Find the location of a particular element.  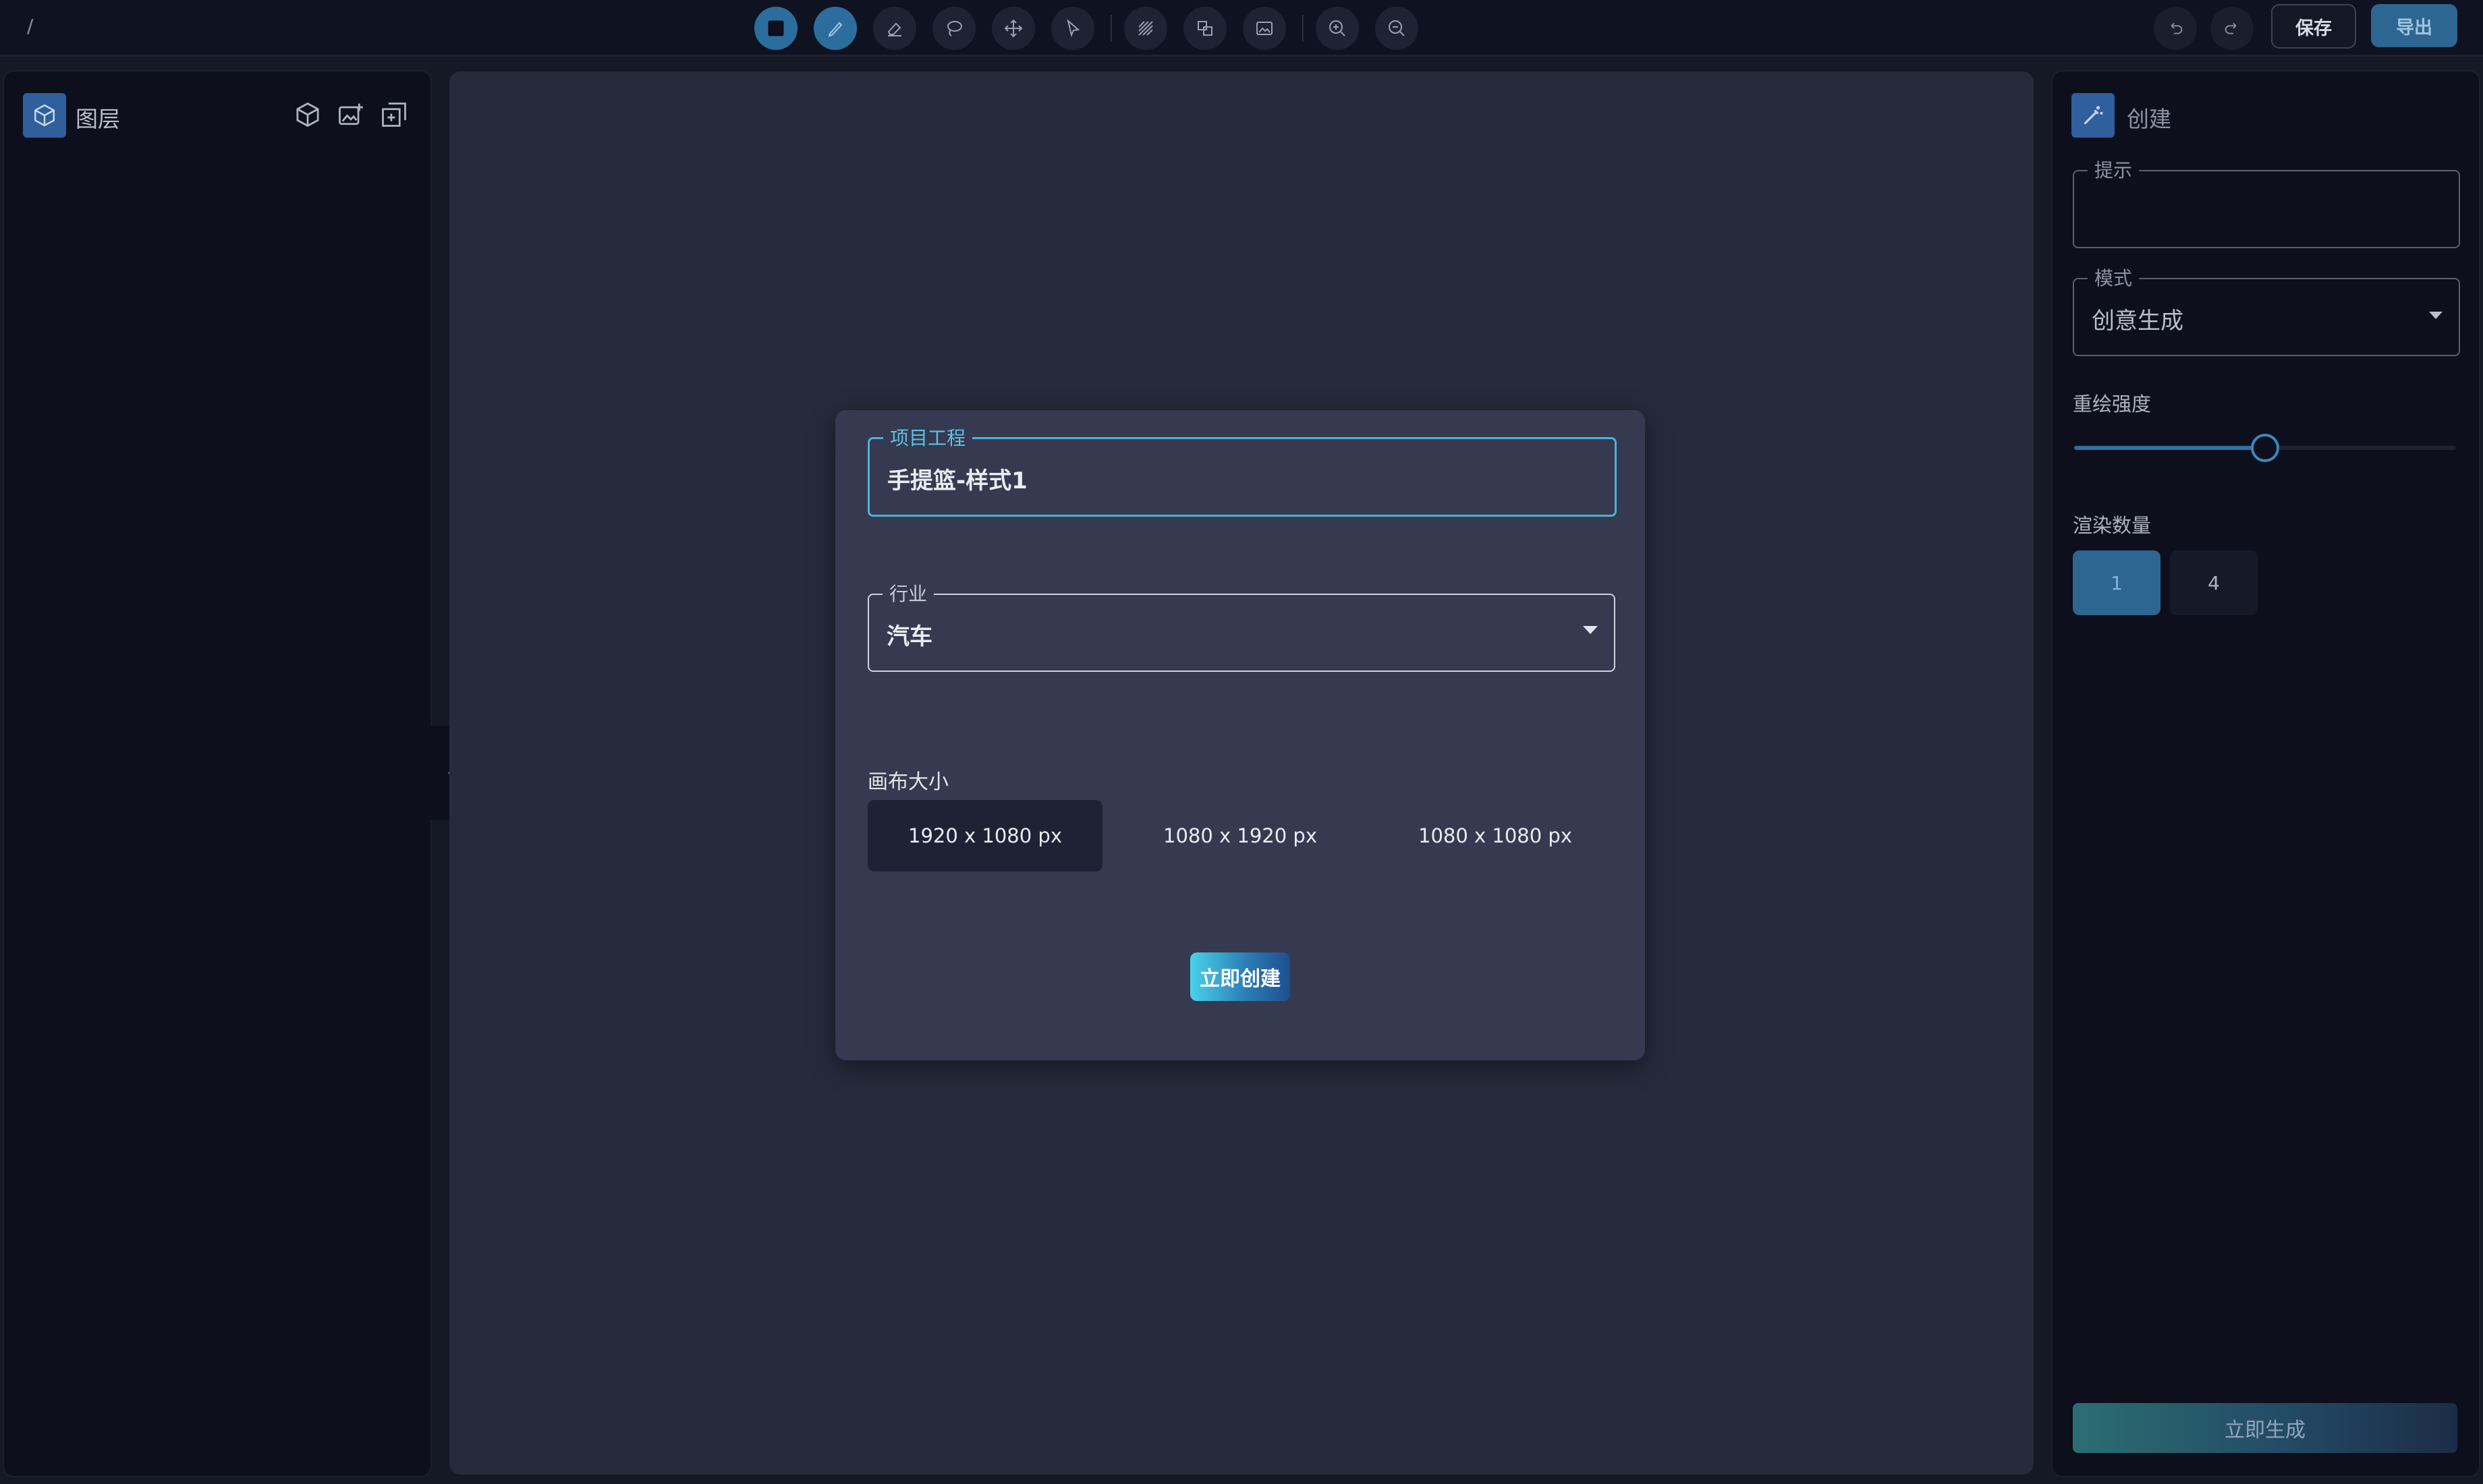

layers-swap-icon is located at coordinates (1205, 29).